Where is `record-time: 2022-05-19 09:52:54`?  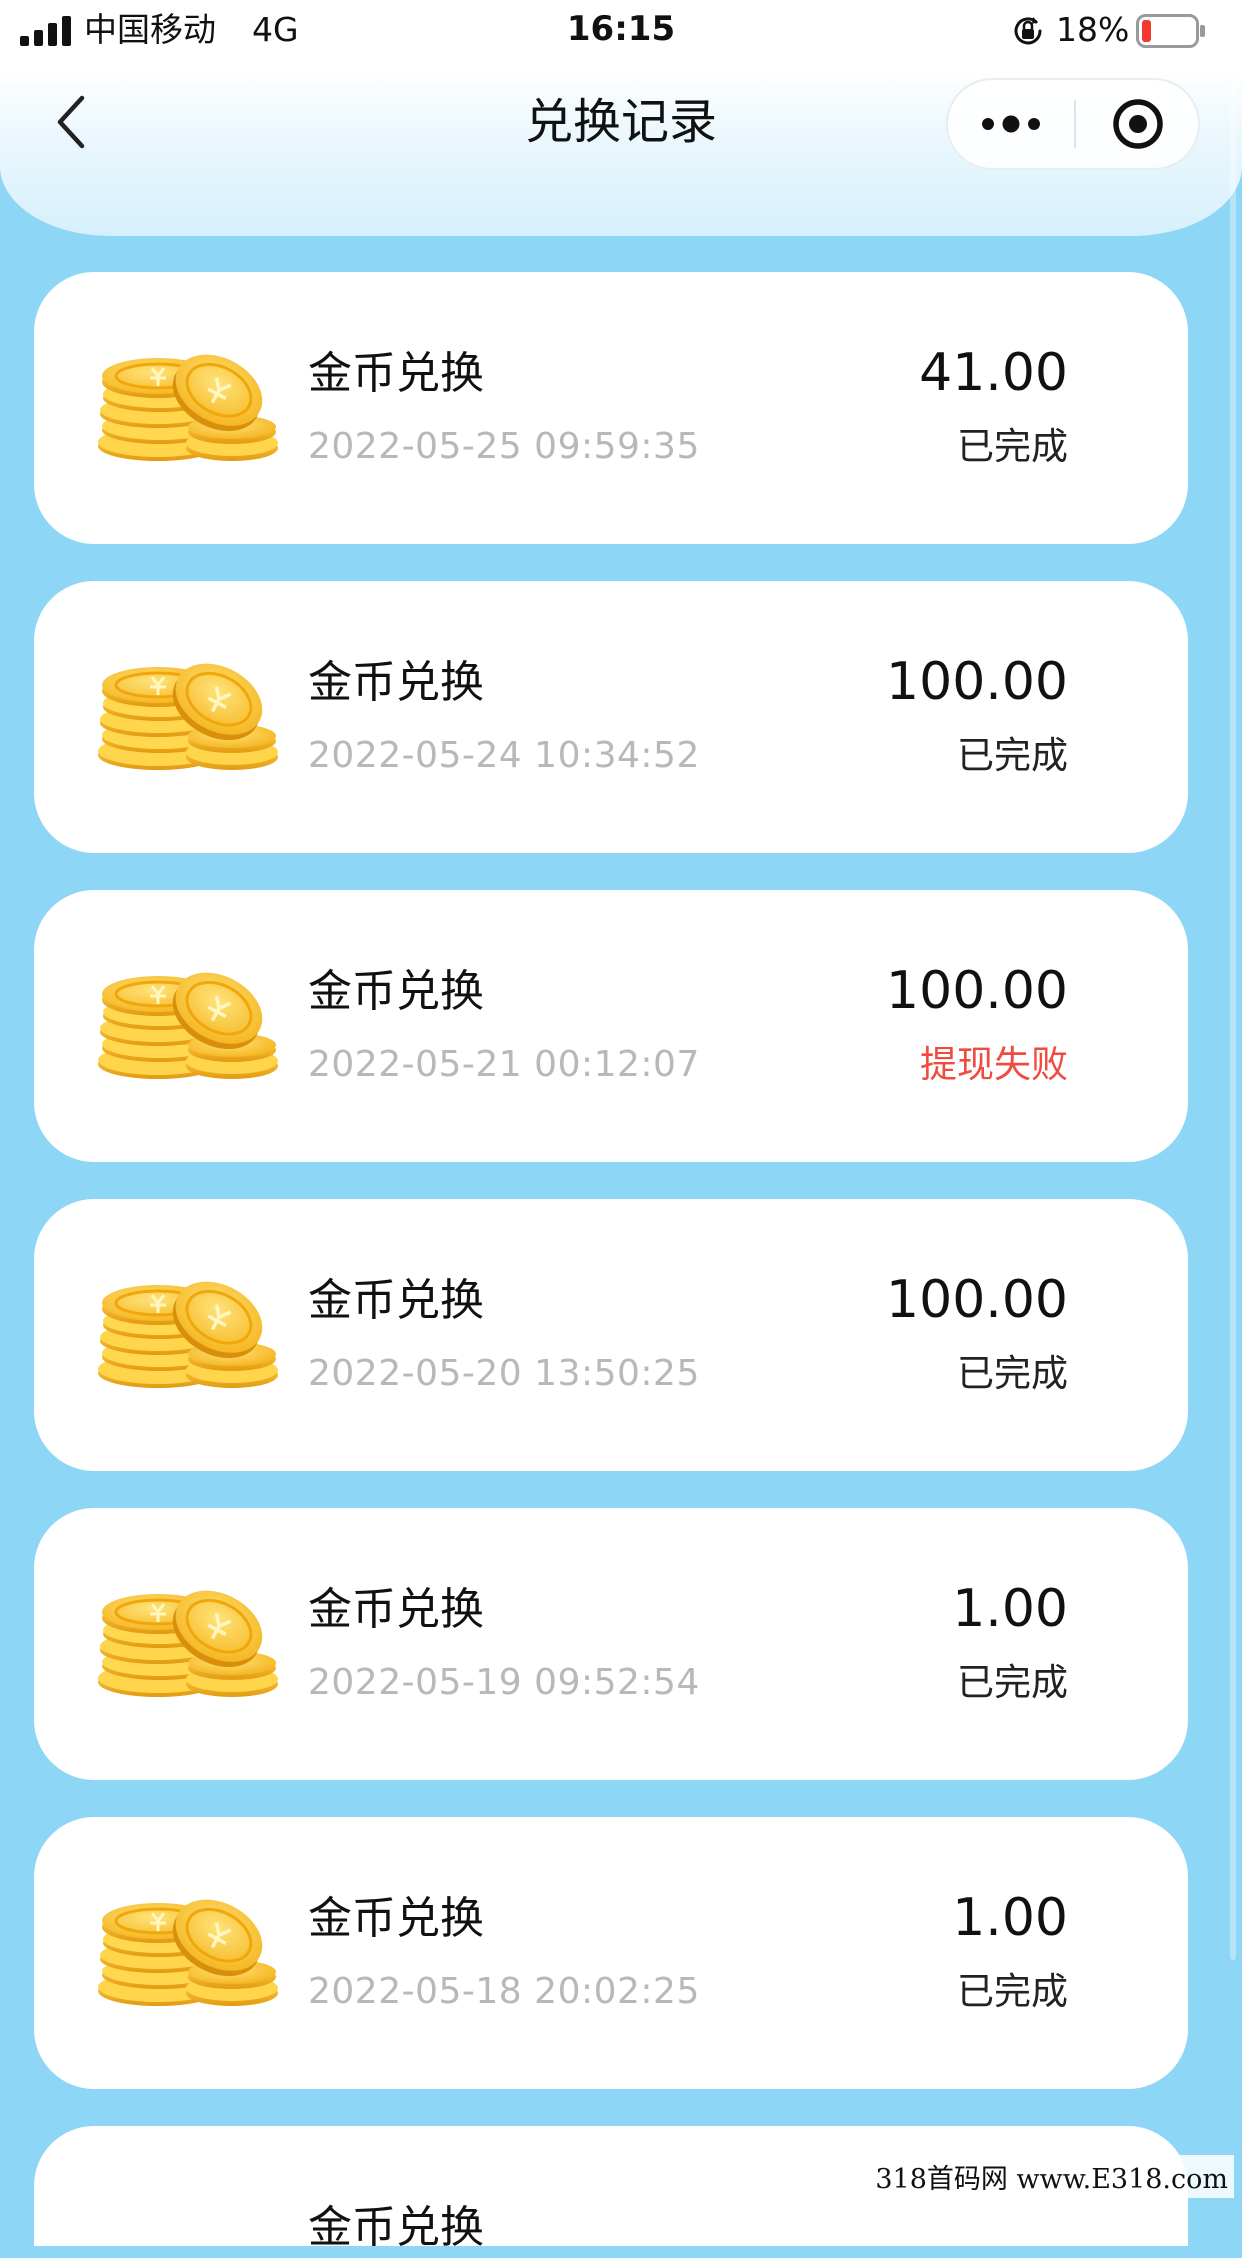
record-time: 2022-05-19 09:52:54 is located at coordinates (504, 1682).